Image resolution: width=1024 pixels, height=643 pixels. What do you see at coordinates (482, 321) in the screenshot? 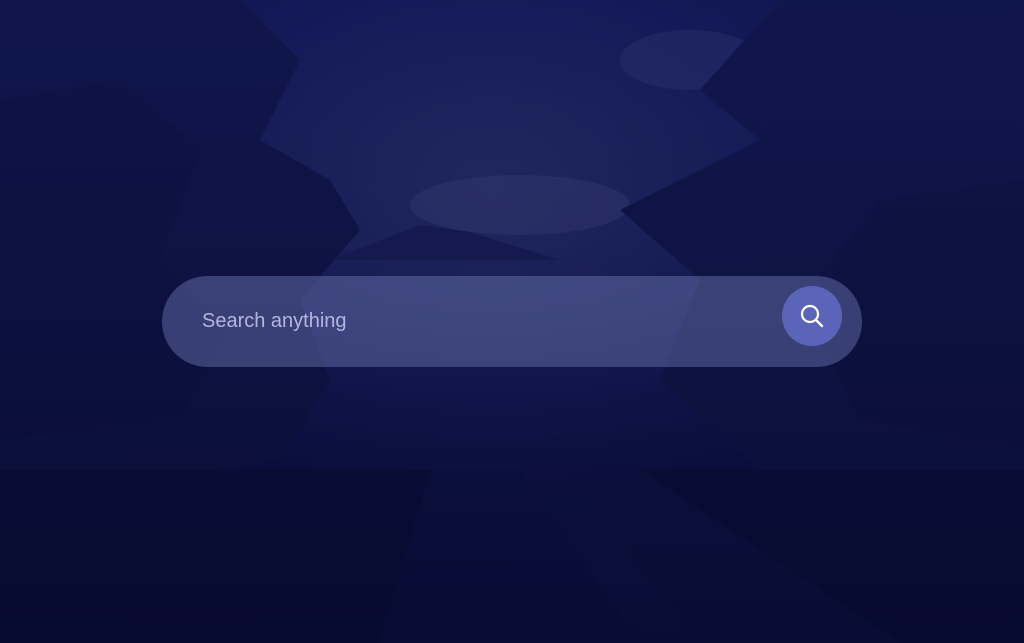
I see `search-input` at bounding box center [482, 321].